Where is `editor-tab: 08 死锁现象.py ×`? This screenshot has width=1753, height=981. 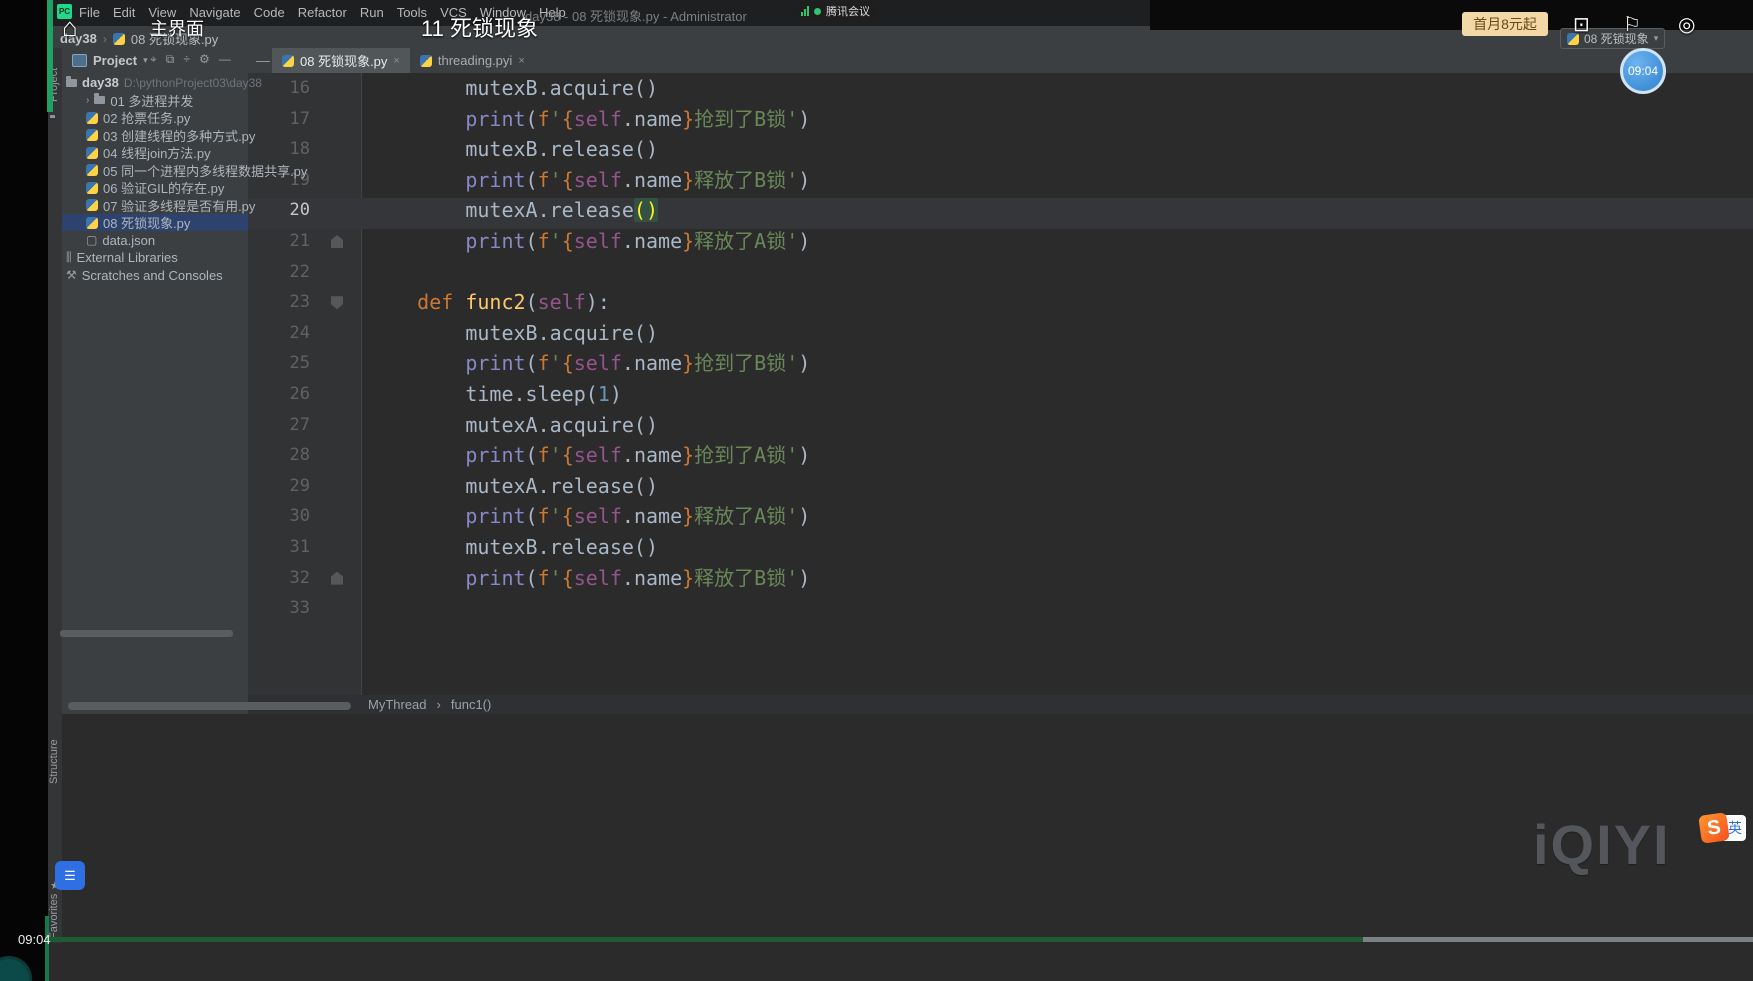
editor-tab: 08 死锁现象.py × is located at coordinates (341, 60).